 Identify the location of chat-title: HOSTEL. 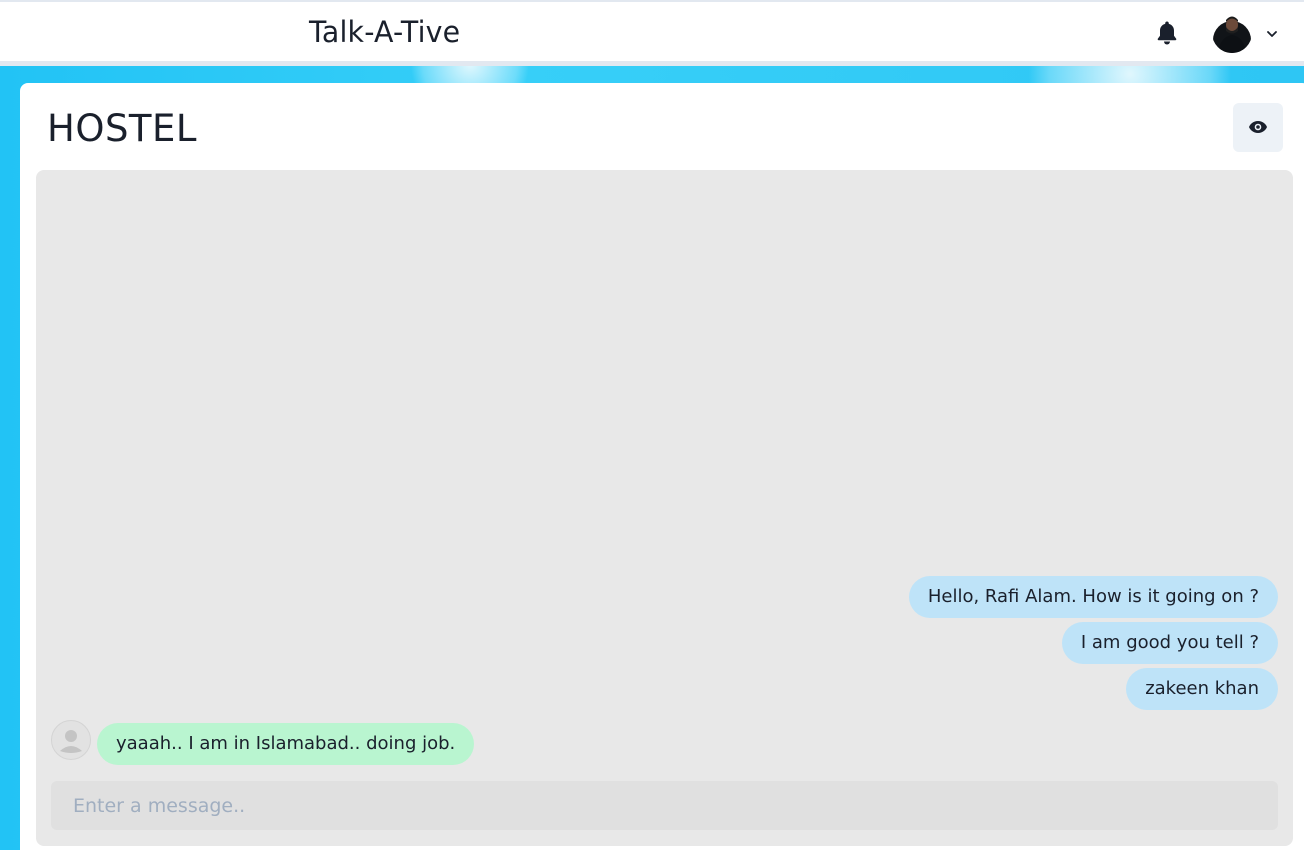
(122, 128).